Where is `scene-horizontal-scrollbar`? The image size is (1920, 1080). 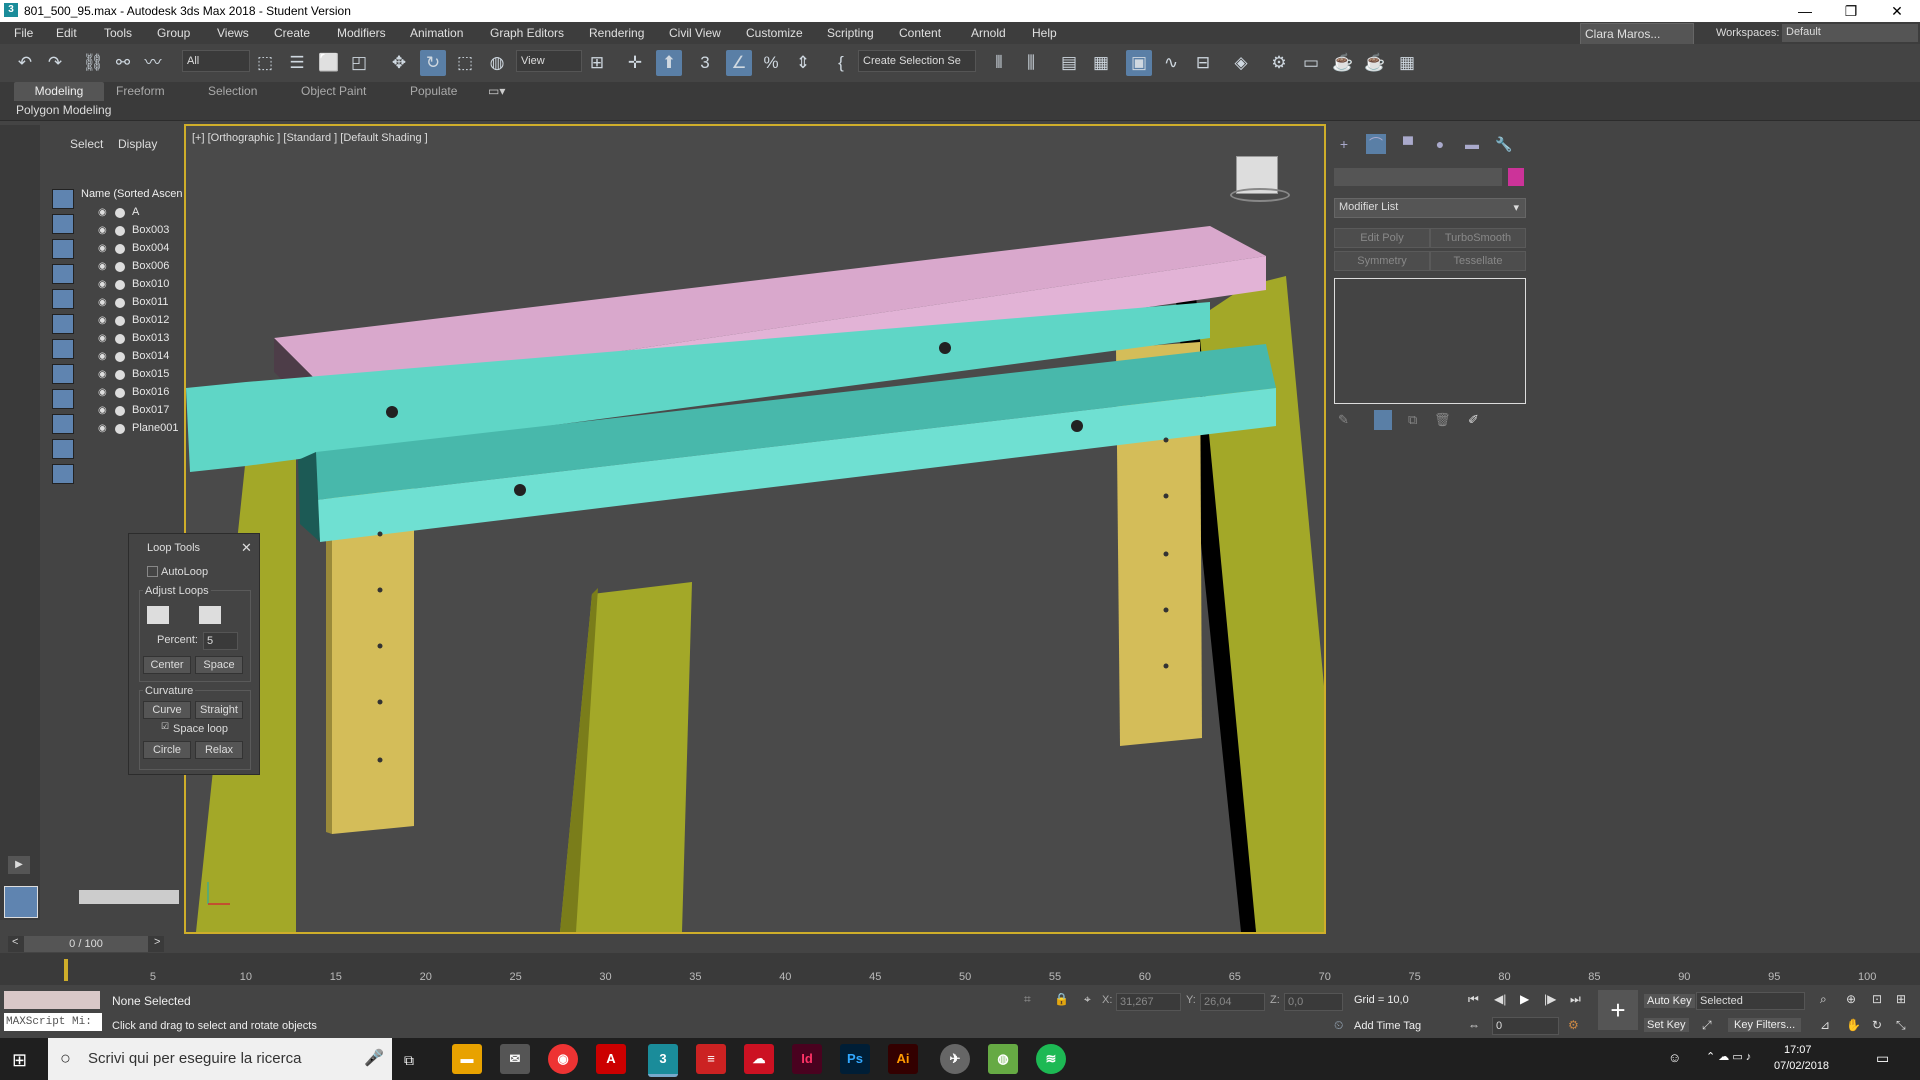 scene-horizontal-scrollbar is located at coordinates (129, 897).